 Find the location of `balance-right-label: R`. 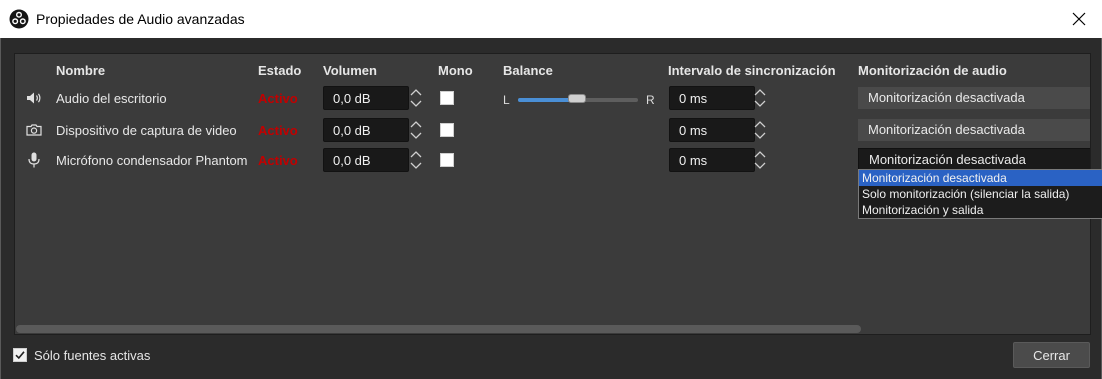

balance-right-label: R is located at coordinates (650, 100).